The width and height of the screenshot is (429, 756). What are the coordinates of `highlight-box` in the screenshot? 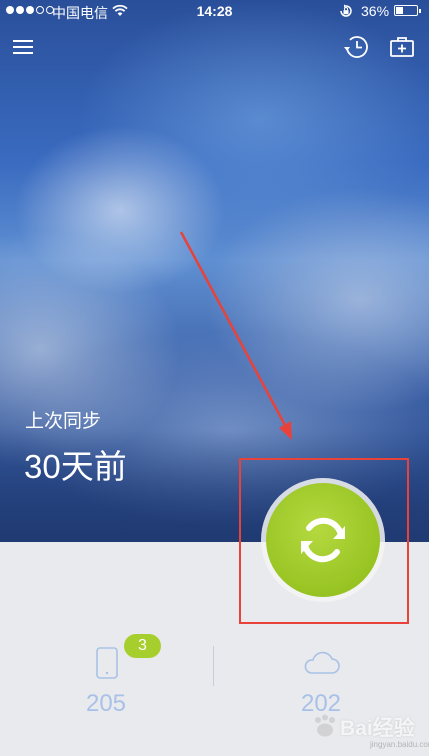 It's located at (324, 541).